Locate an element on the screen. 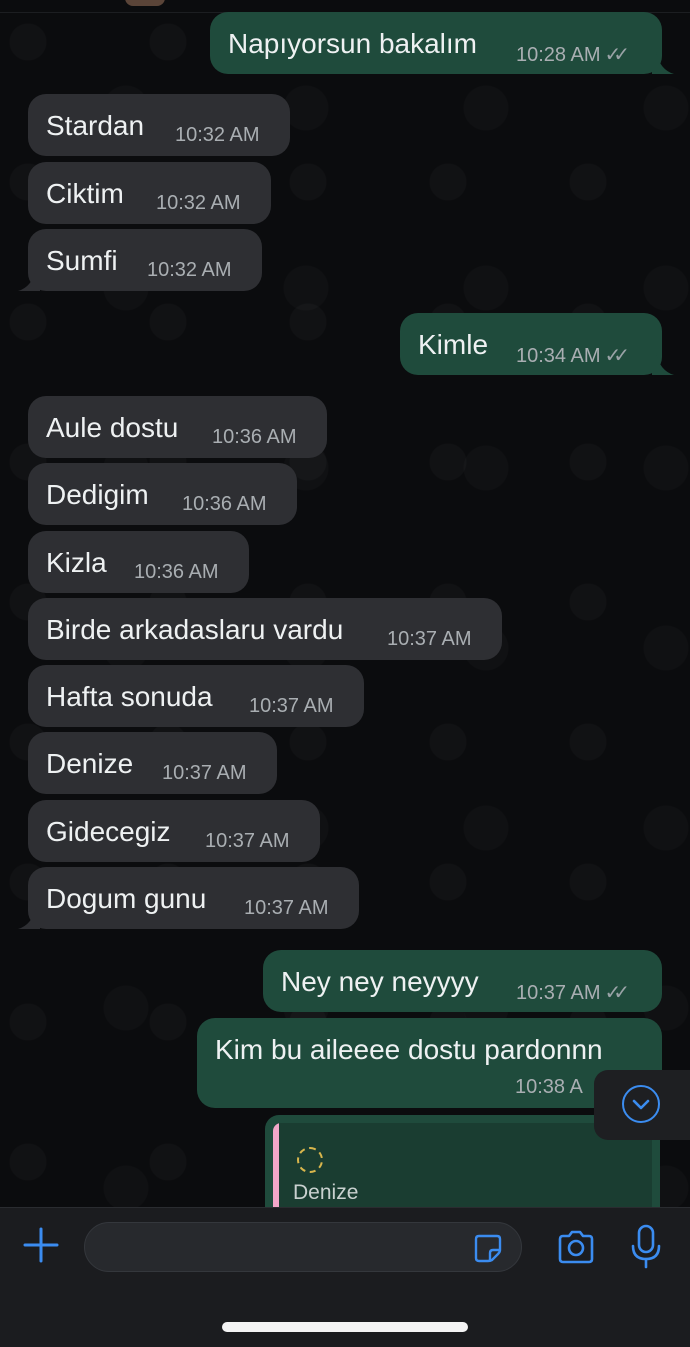 Image resolution: width=690 pixels, height=1347 pixels. home-indicator is located at coordinates (345, 1327).